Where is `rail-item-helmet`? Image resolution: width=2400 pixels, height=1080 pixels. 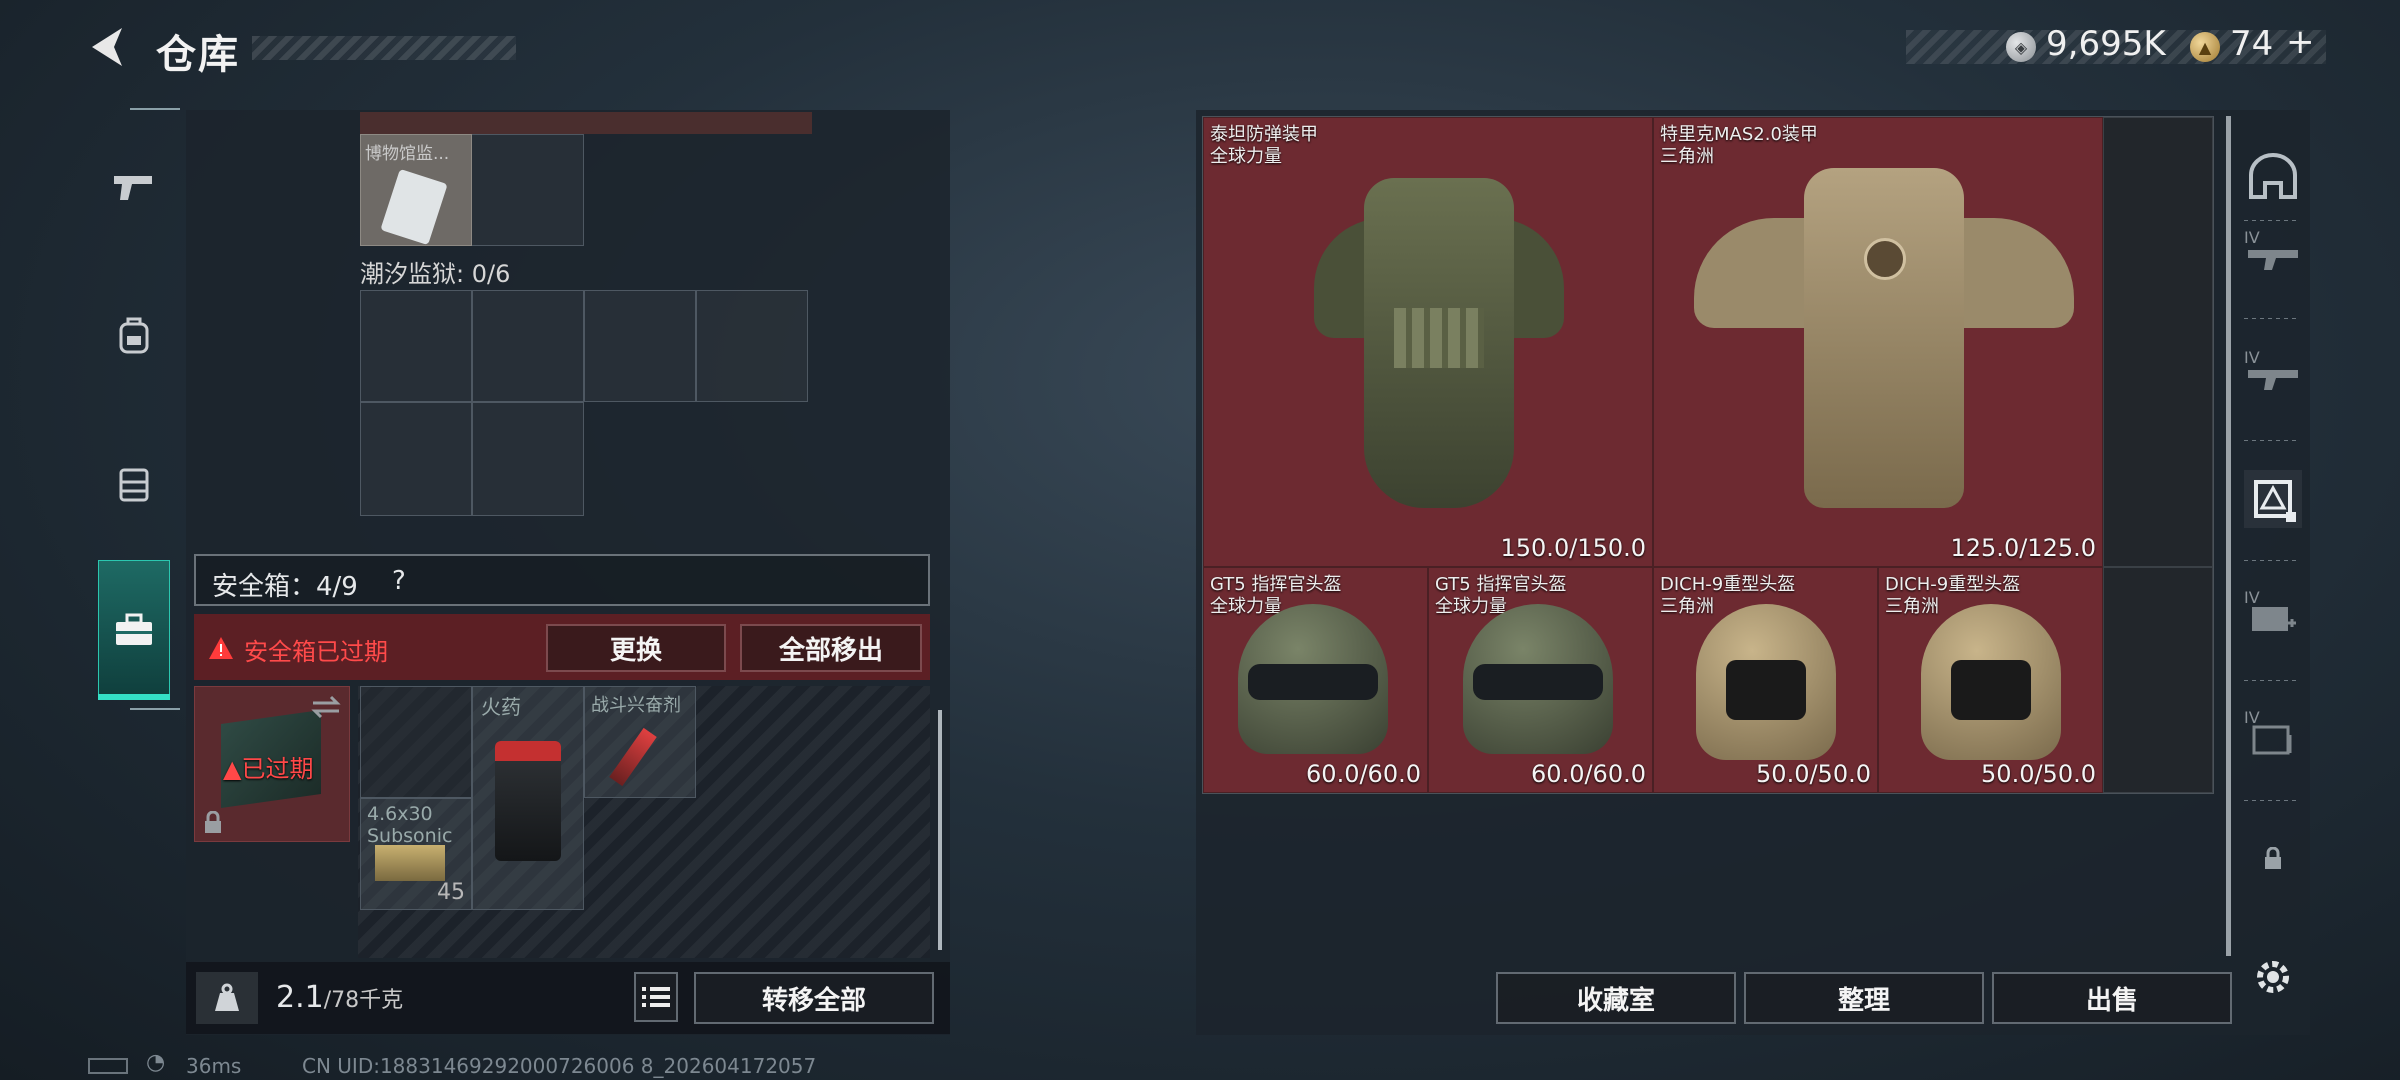 rail-item-helmet is located at coordinates (2273, 177).